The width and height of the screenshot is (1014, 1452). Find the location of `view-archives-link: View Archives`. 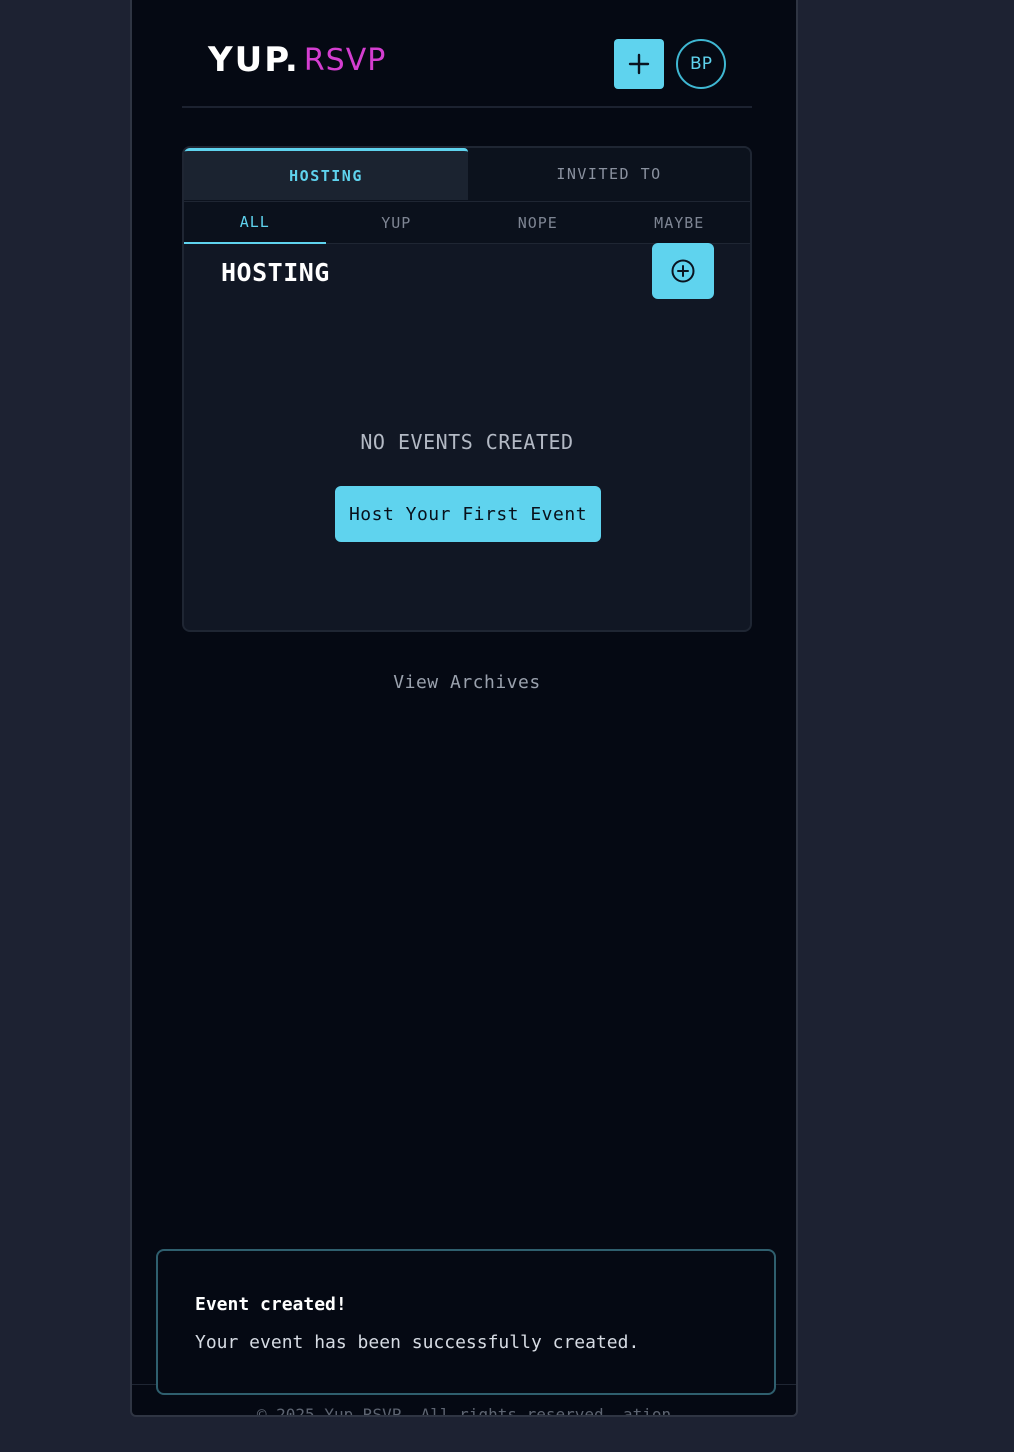

view-archives-link: View Archives is located at coordinates (467, 682).